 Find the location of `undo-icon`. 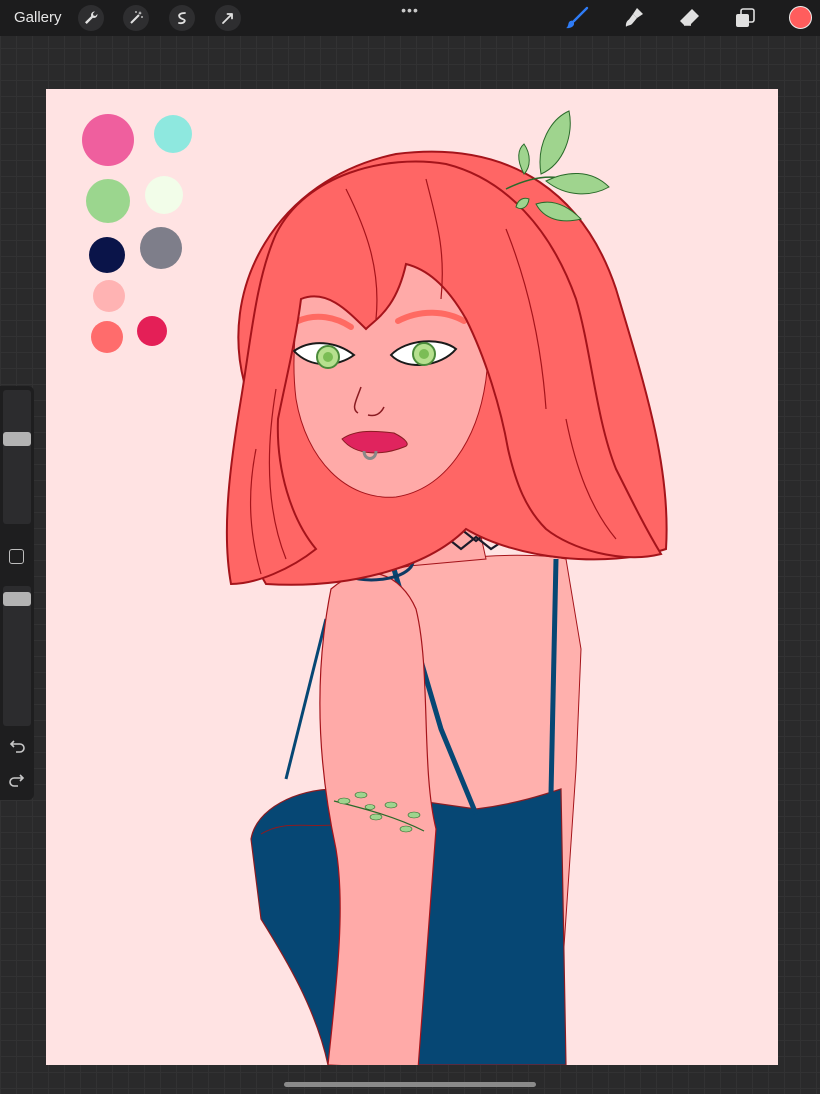

undo-icon is located at coordinates (17, 746).